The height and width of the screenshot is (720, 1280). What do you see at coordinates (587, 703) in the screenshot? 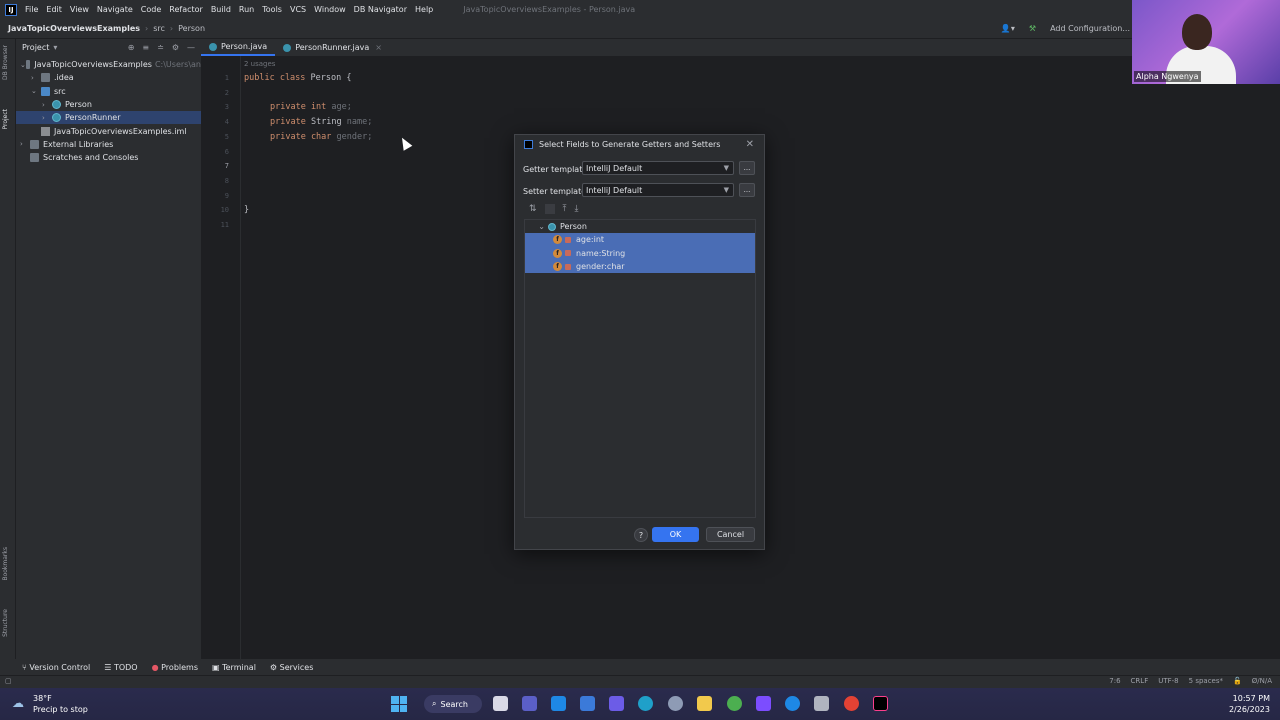
I see `mail-icon` at bounding box center [587, 703].